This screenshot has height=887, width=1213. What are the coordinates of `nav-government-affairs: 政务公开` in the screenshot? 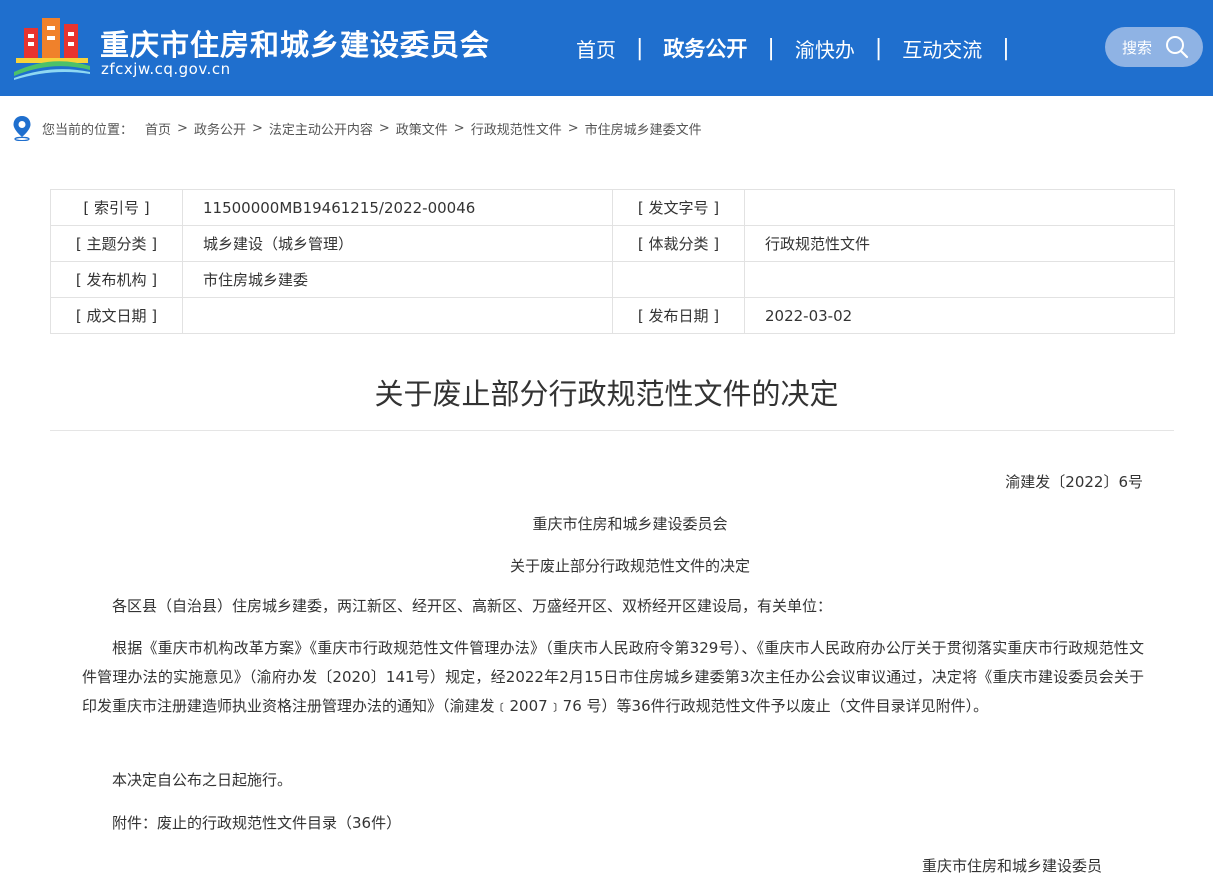 It's located at (705, 48).